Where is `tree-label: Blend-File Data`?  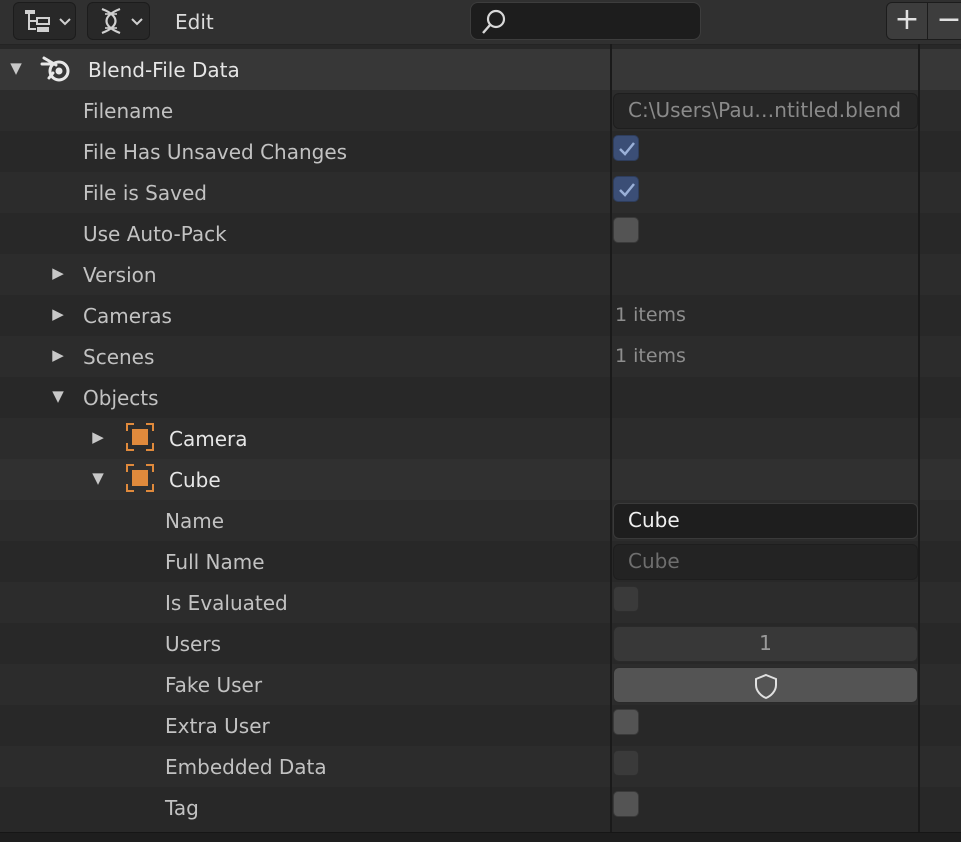 tree-label: Blend-File Data is located at coordinates (164, 70).